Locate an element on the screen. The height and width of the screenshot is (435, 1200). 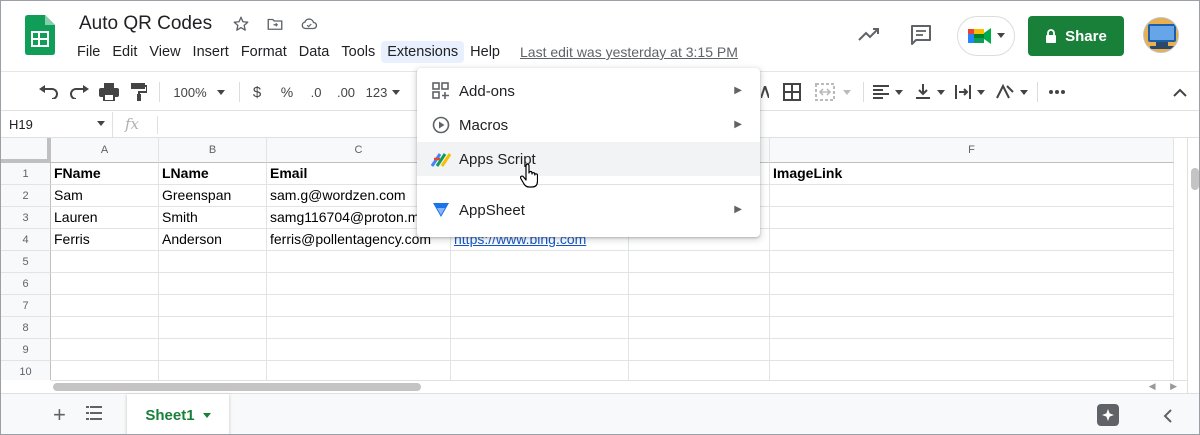
cell-a2: Sam is located at coordinates (105, 196).